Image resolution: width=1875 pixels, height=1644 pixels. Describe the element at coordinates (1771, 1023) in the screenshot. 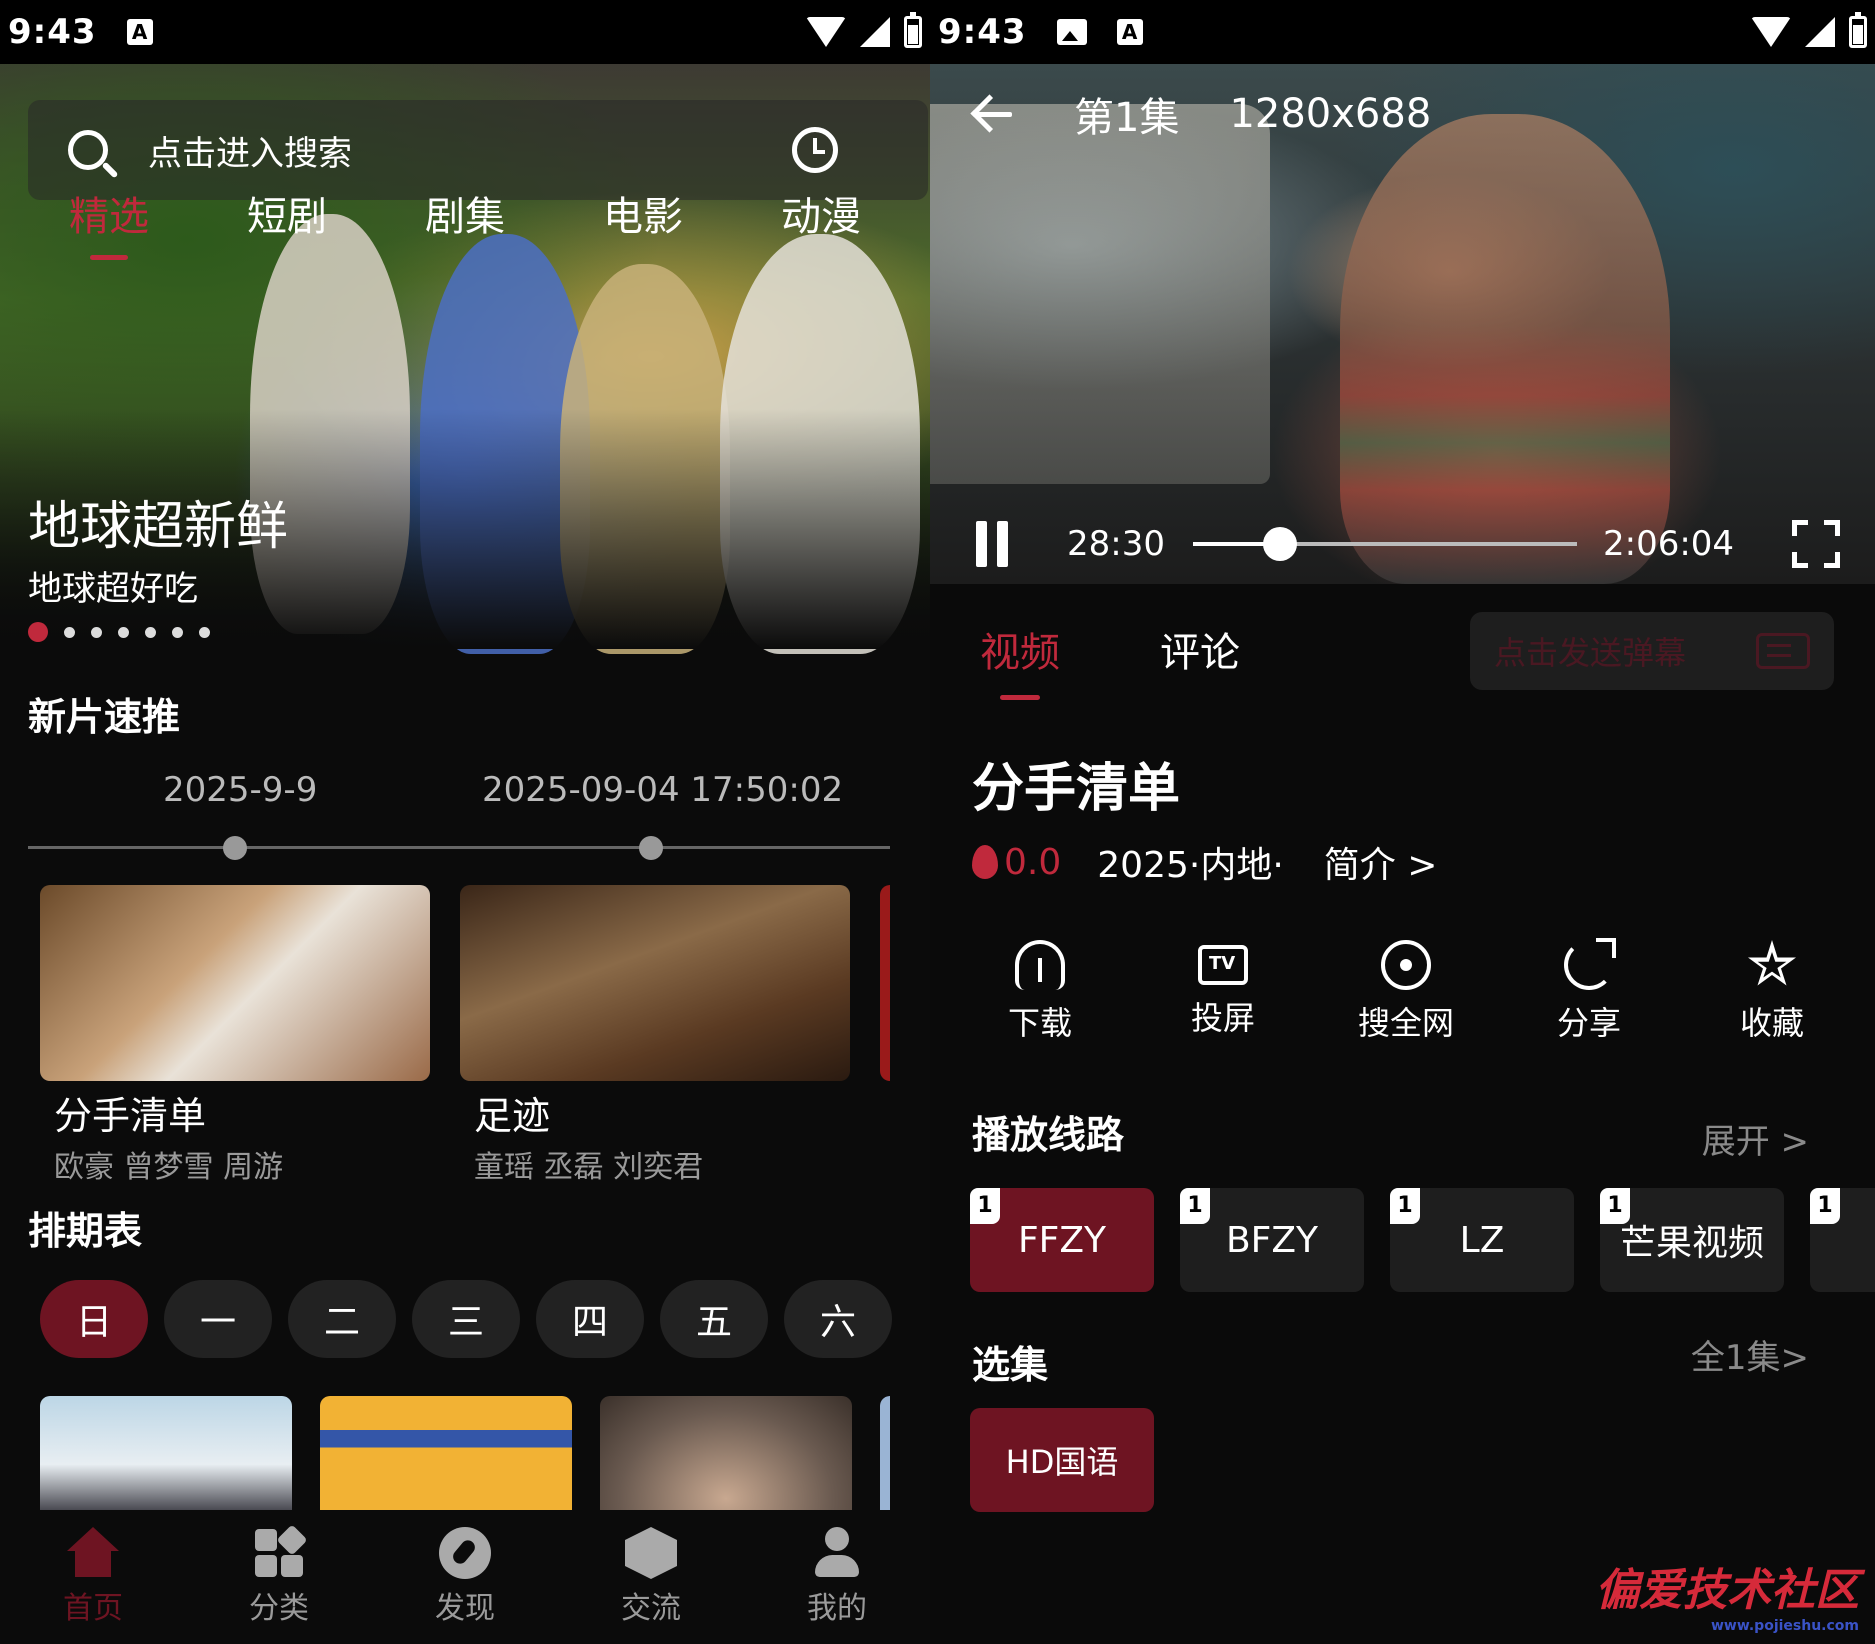

I see `action-label: 收藏` at that location.